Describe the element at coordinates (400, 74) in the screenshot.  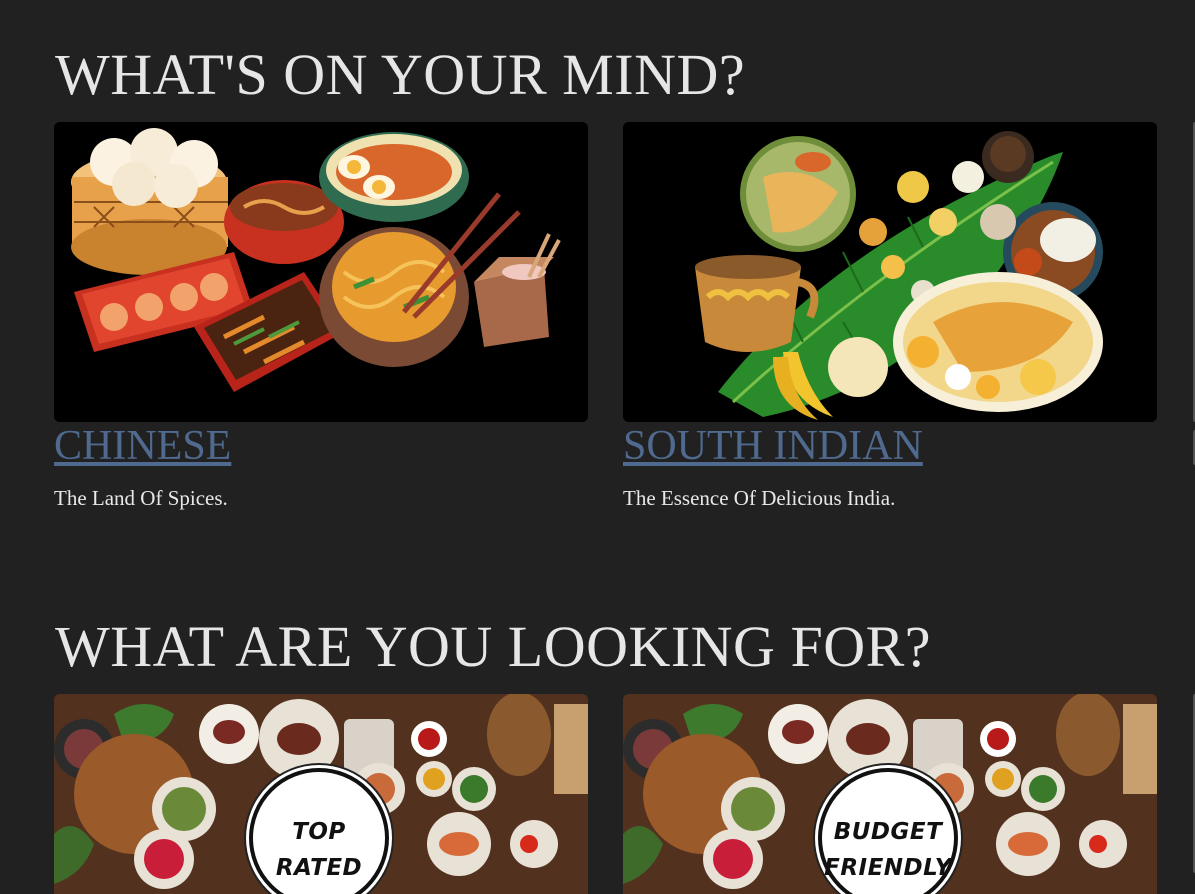
I see `whats-on-your-mind-heading: WHAT'S ON YOUR MIND?` at that location.